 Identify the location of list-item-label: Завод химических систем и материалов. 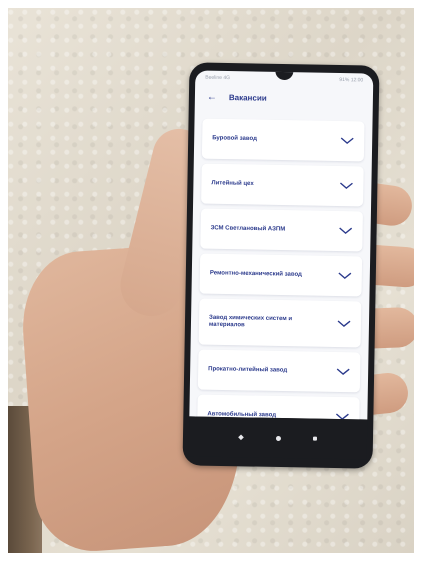
(250, 321).